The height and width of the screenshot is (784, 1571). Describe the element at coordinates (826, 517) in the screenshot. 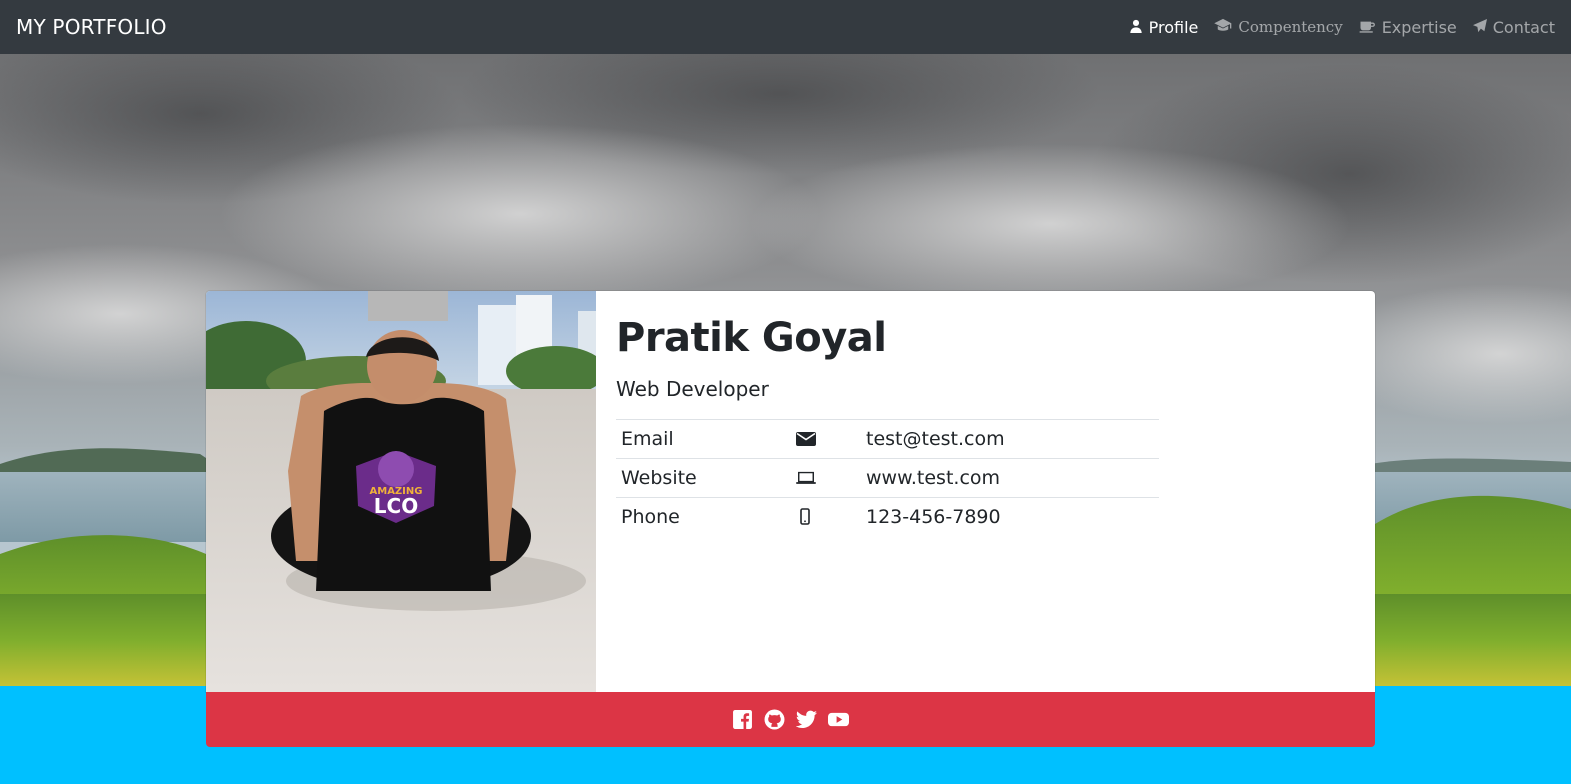

I see `mobile-icon` at that location.